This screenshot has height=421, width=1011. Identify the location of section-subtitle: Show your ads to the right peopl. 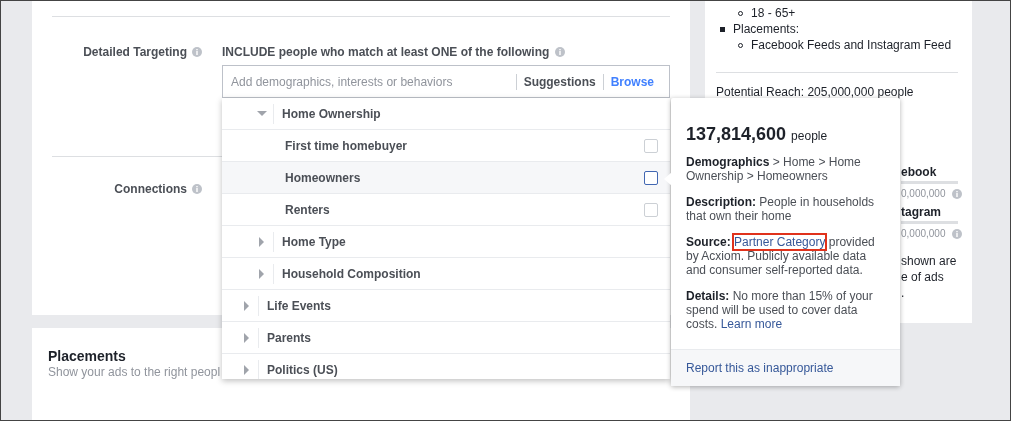
(134, 372).